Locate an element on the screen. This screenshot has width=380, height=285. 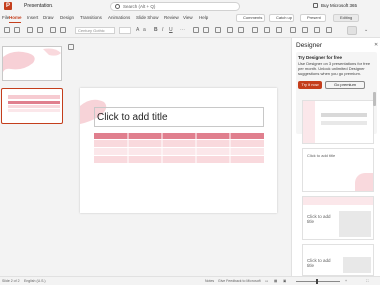
tab-help: Help is located at coordinates (203, 17).